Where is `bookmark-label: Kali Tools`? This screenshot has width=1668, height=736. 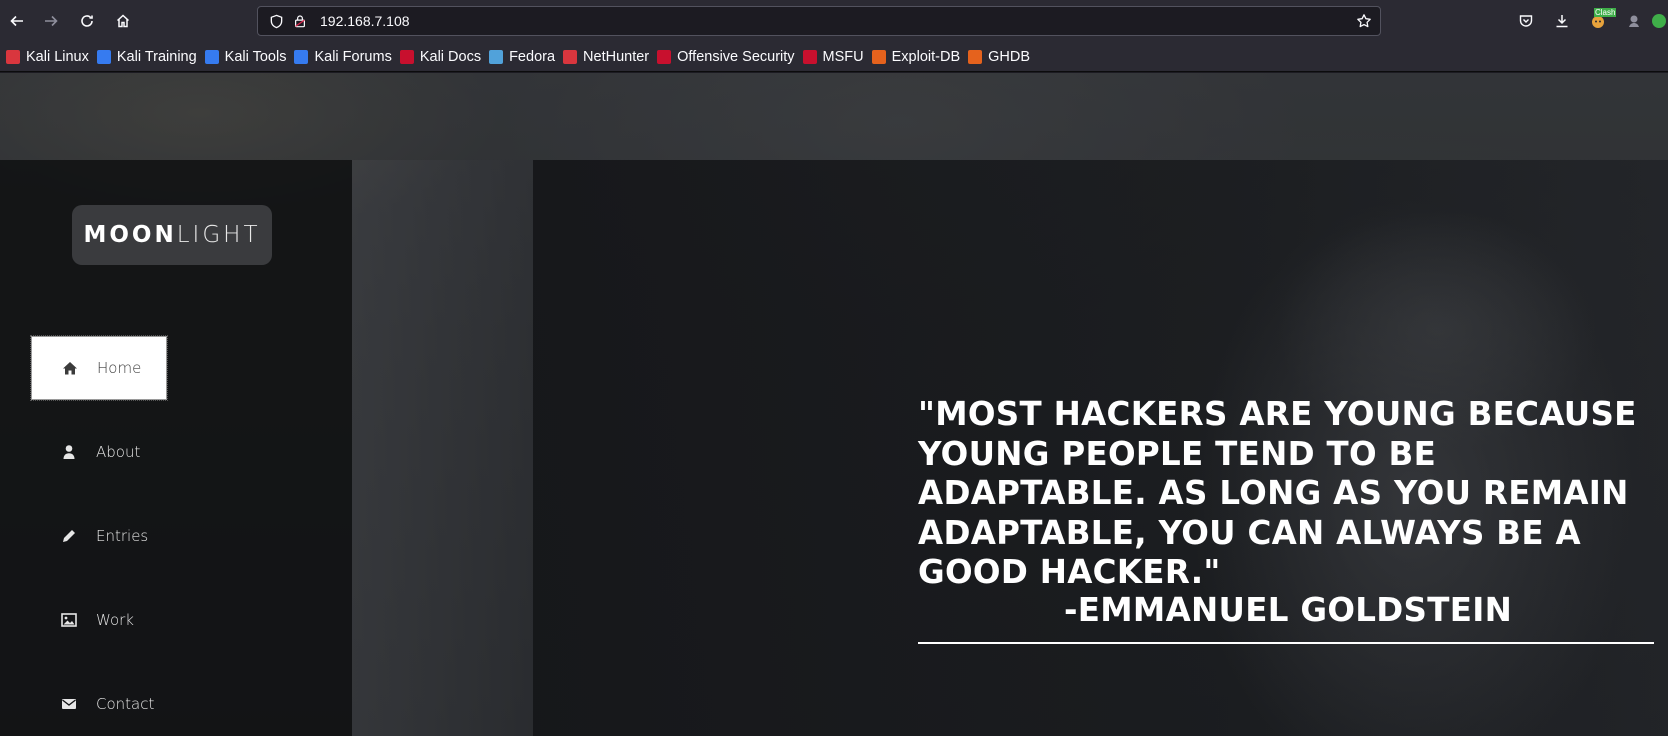 bookmark-label: Kali Tools is located at coordinates (255, 56).